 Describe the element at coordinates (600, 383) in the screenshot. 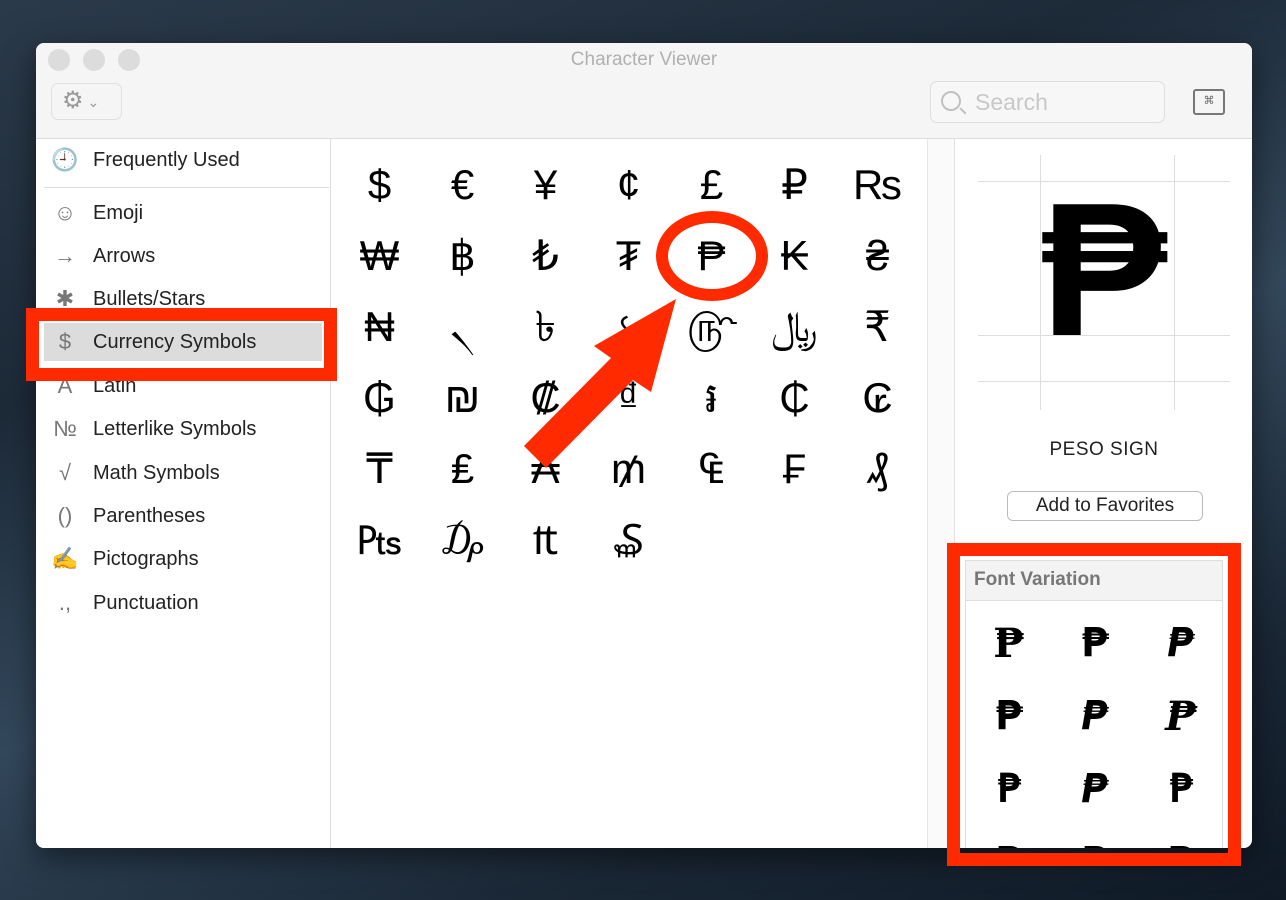

I see `annotation-arrow` at that location.